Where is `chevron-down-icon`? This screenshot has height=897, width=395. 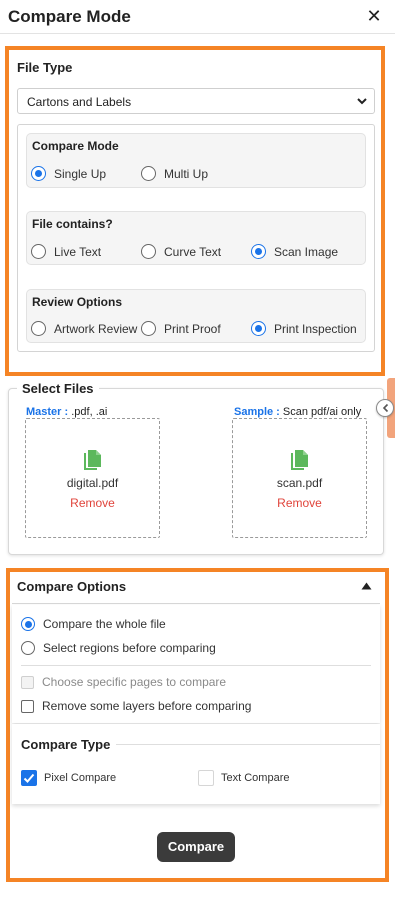
chevron-down-icon is located at coordinates (362, 101).